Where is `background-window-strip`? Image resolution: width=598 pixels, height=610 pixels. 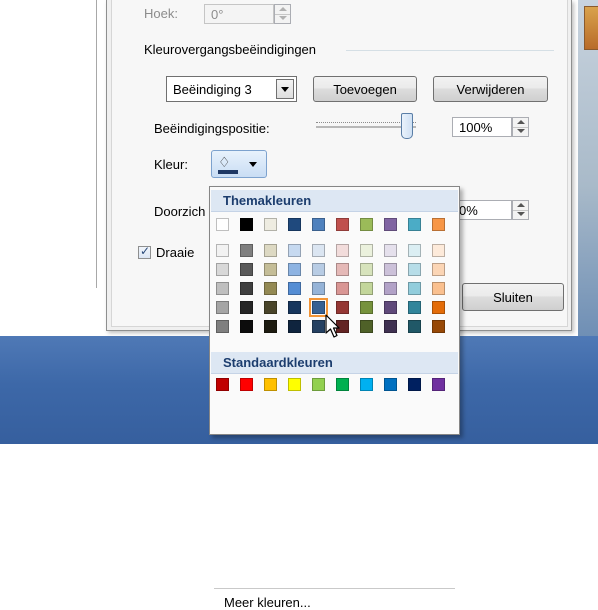 background-window-strip is located at coordinates (588, 168).